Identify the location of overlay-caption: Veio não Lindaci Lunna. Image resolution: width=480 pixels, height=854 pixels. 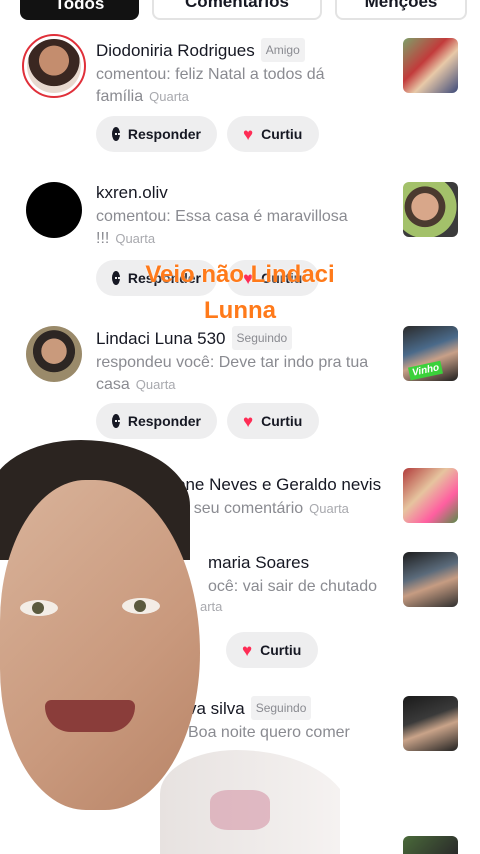
(240, 293).